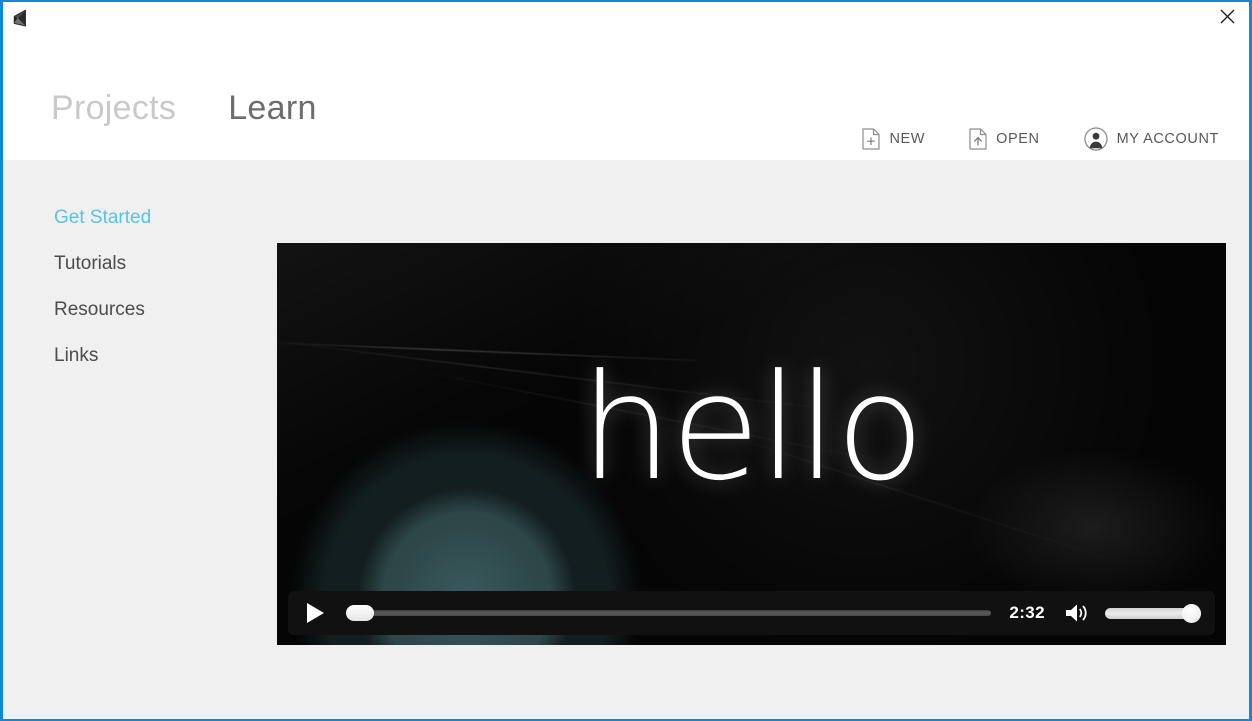 This screenshot has width=1252, height=721. What do you see at coordinates (99, 309) in the screenshot?
I see `sidebar-item-resources-label: Resources` at bounding box center [99, 309].